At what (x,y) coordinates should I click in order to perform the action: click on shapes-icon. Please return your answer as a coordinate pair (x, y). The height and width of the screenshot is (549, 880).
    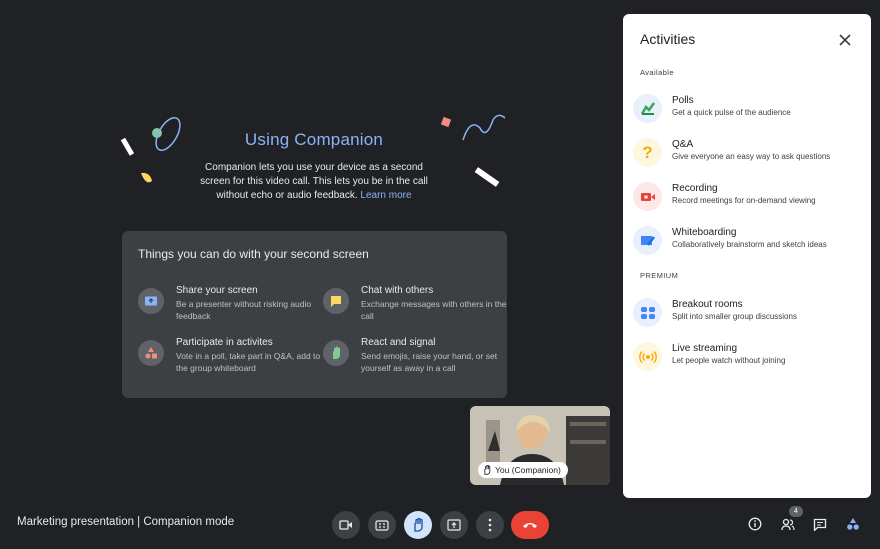
    Looking at the image, I should click on (151, 353).